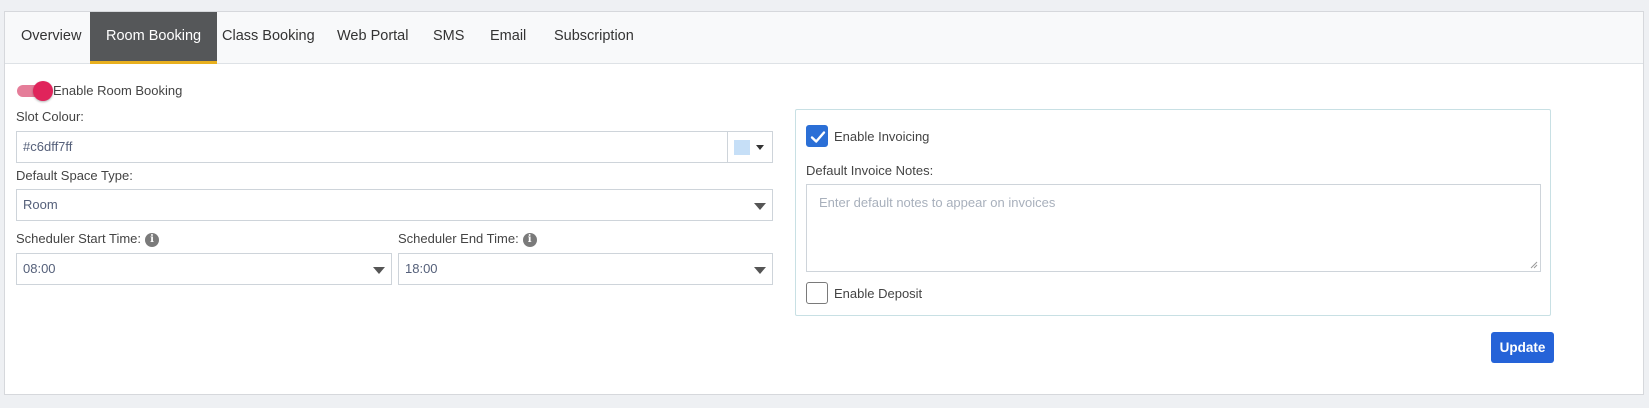 The width and height of the screenshot is (1649, 408). Describe the element at coordinates (118, 90) in the screenshot. I see `enable-room-booking-label: Enable Room Booking` at that location.